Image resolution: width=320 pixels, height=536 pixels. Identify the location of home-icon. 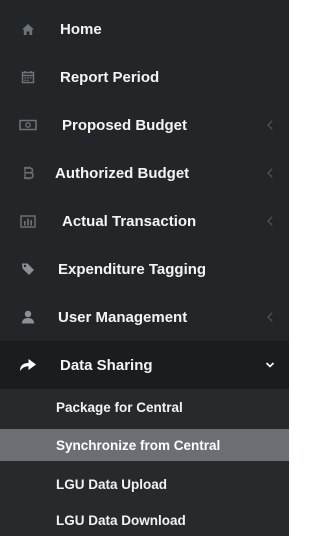
(28, 29).